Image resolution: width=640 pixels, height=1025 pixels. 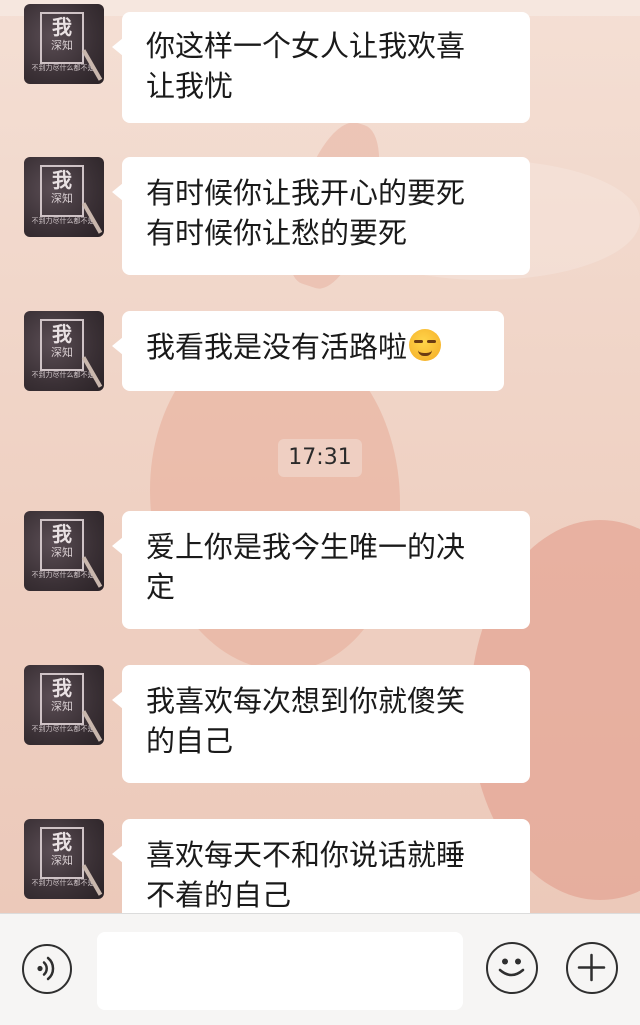 I want to click on message-bubble: 我看我是没有活路啦, so click(x=308, y=351).